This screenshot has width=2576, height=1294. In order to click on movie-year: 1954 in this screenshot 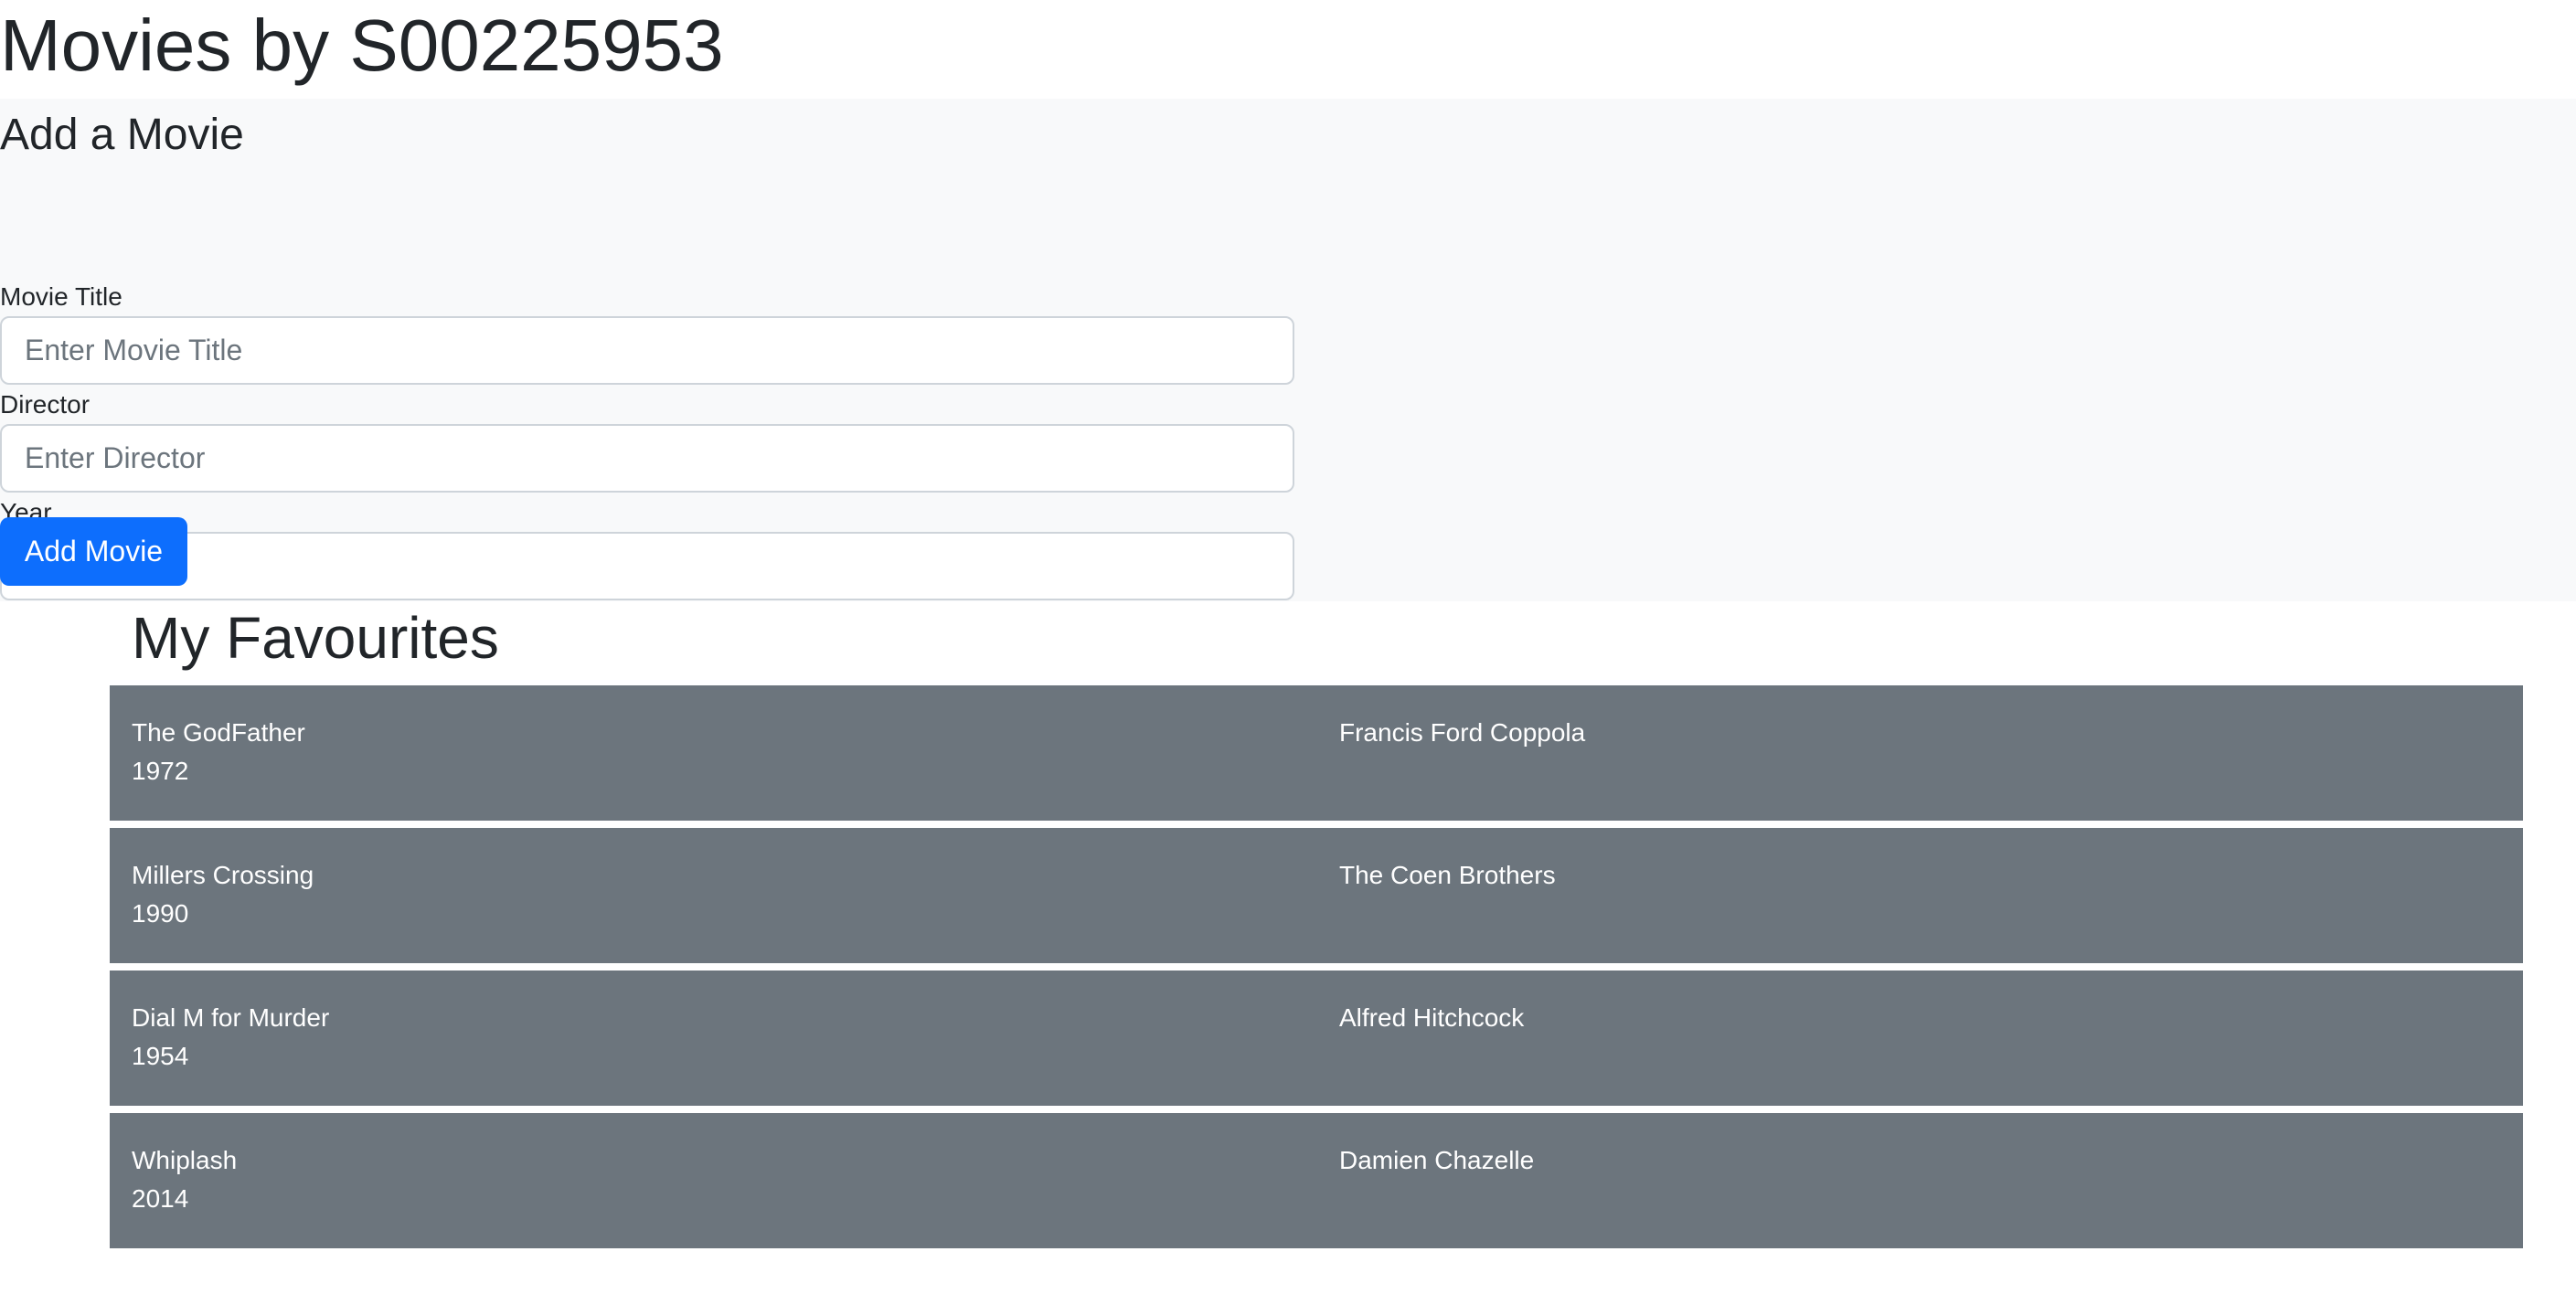, I will do `click(160, 1056)`.